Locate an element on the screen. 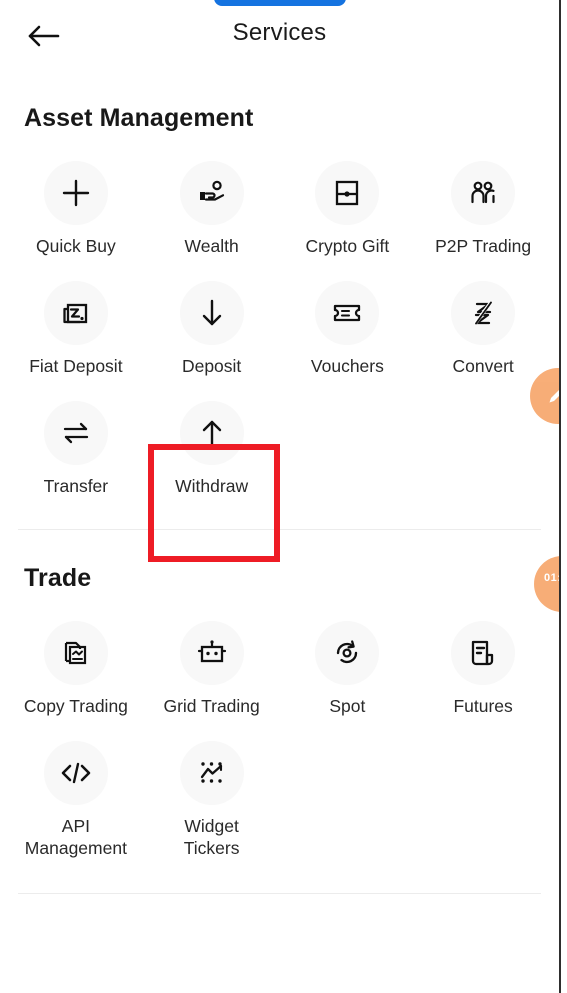  tile-label: Spot is located at coordinates (347, 706).